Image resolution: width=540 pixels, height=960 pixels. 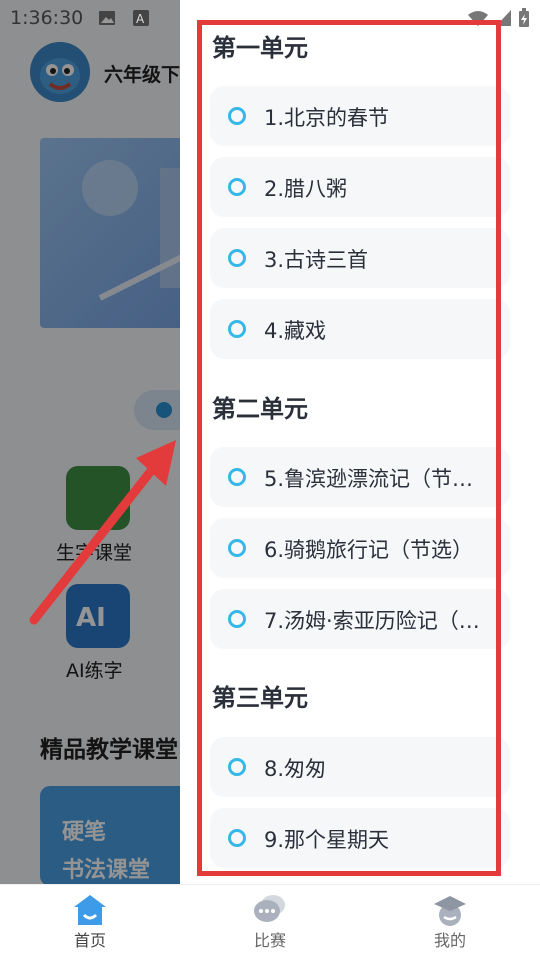 I want to click on nav-label-contest: 比赛, so click(x=269, y=940).